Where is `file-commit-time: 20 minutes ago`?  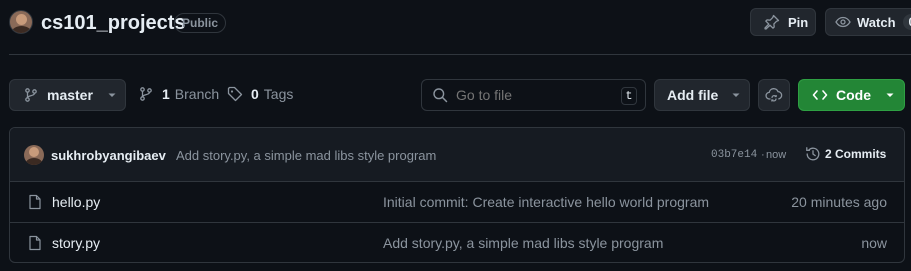 file-commit-time: 20 minutes ago is located at coordinates (839, 202).